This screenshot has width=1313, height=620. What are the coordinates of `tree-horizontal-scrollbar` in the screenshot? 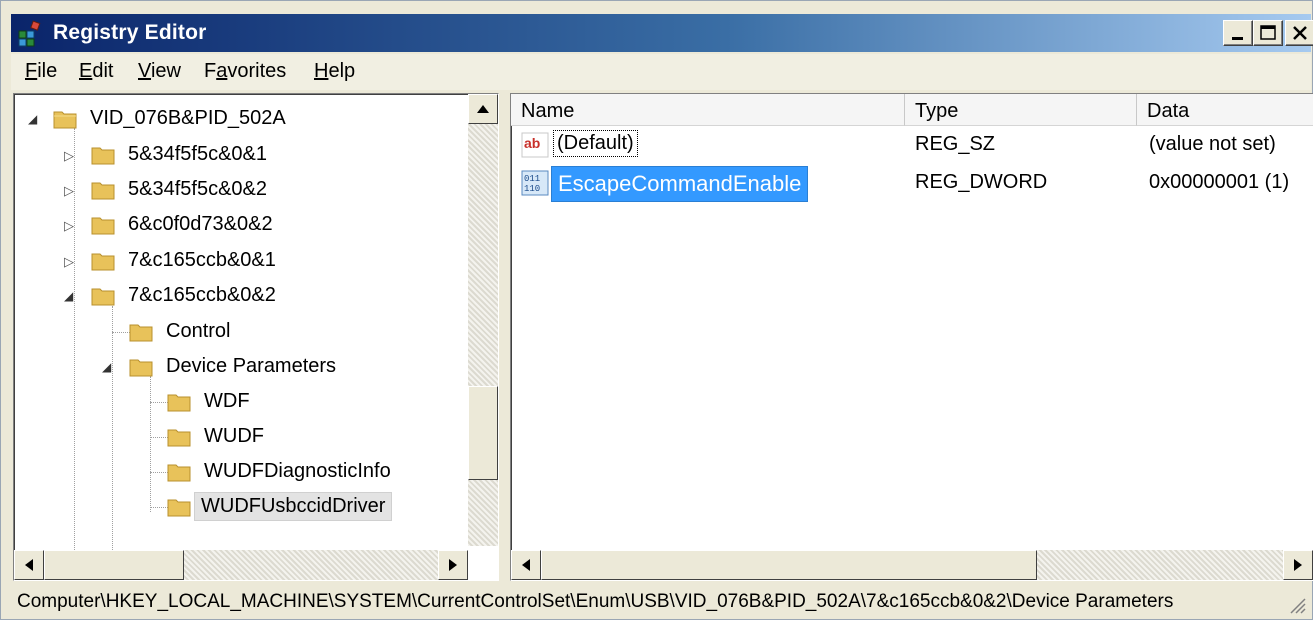 It's located at (241, 565).